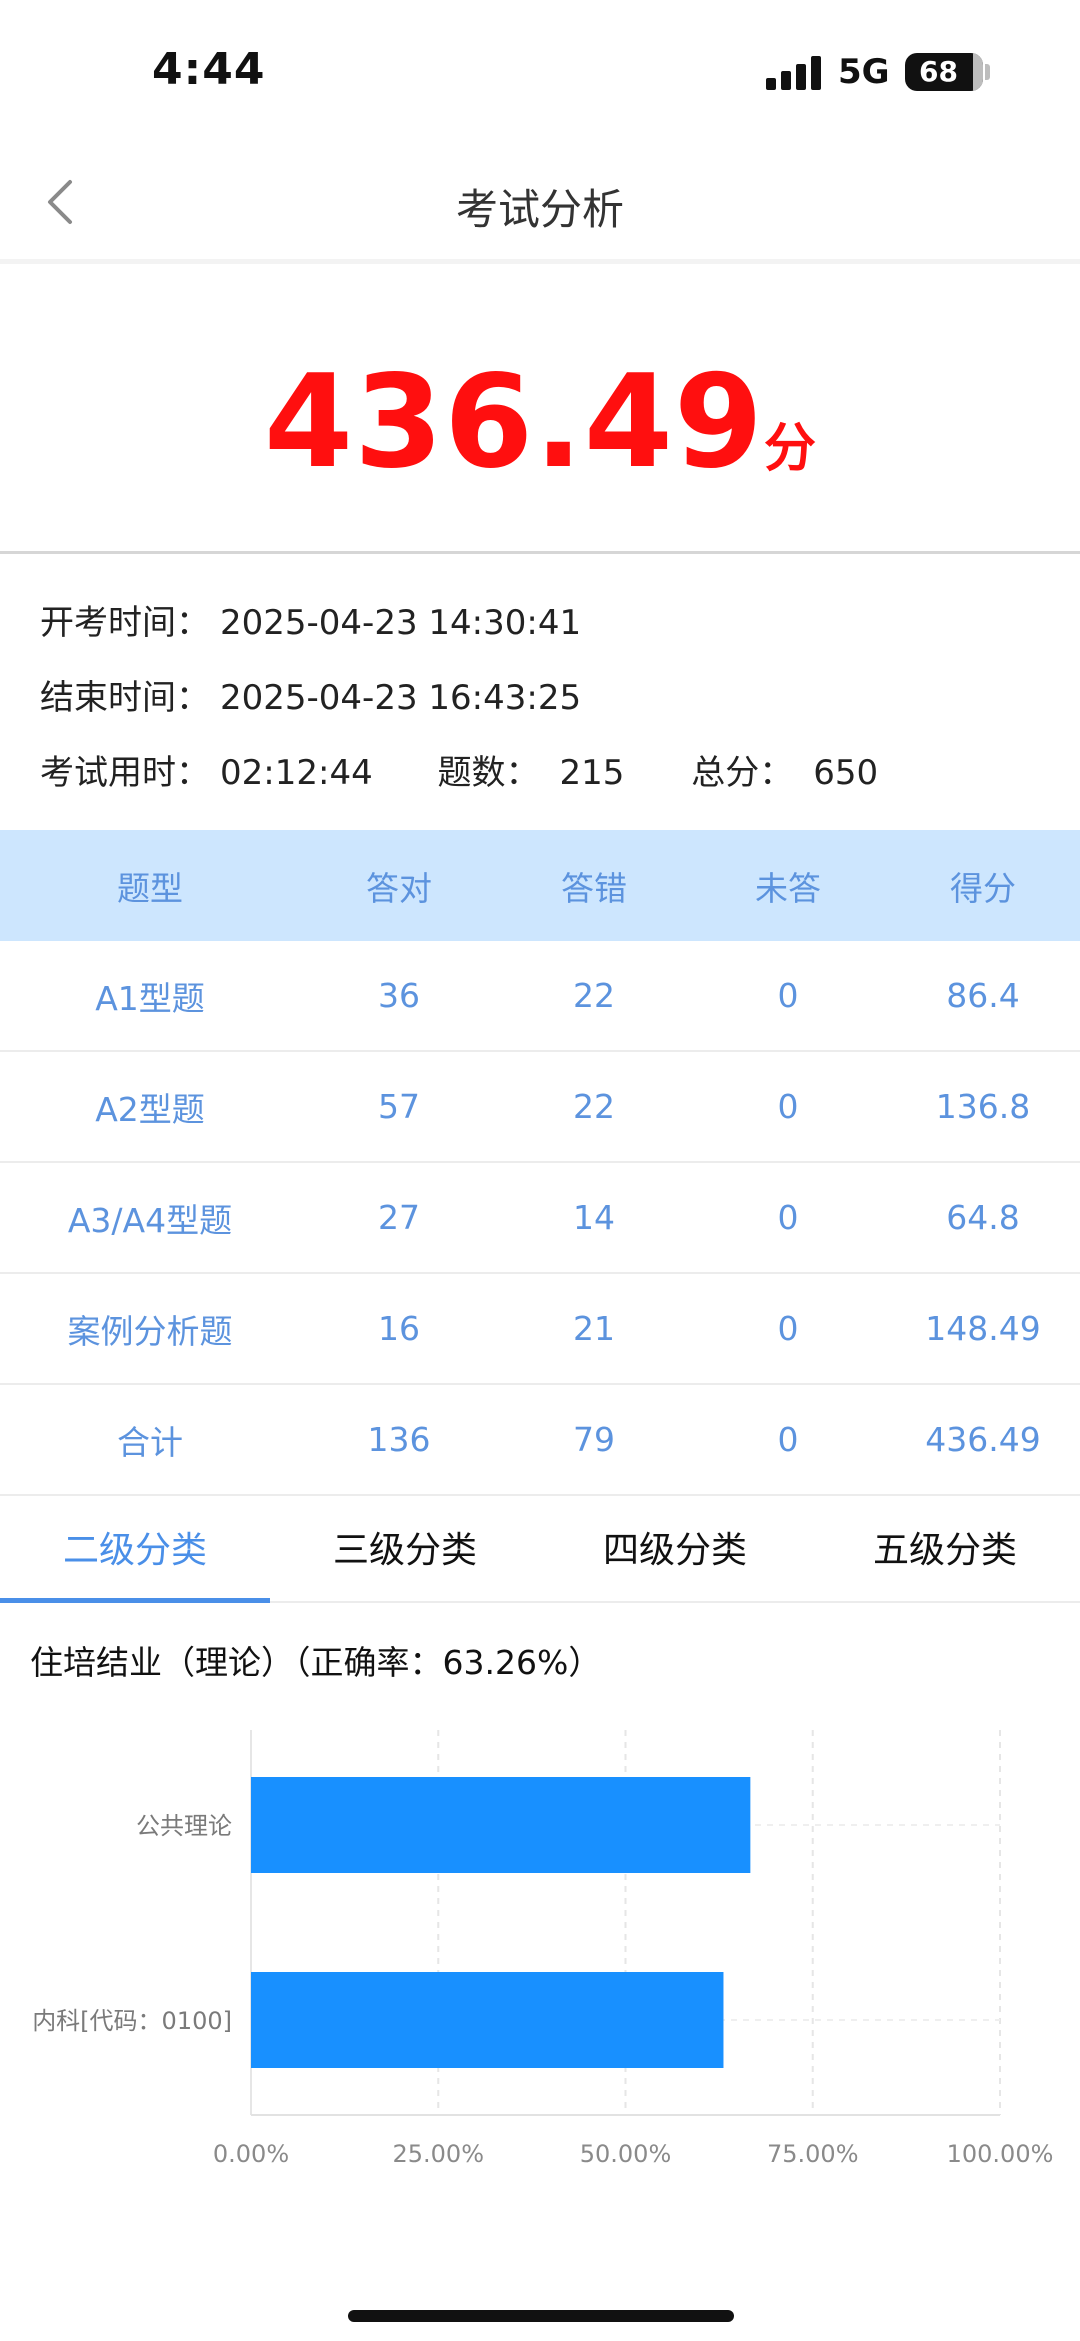 This screenshot has height=2341, width=1080. What do you see at coordinates (594, 888) in the screenshot?
I see `header-wrong: 答错` at bounding box center [594, 888].